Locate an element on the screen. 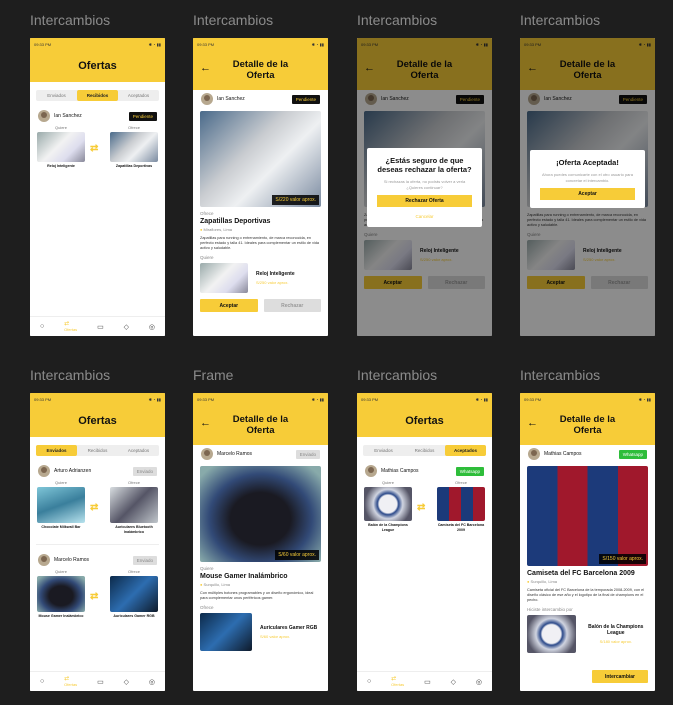  accept-ok-button: Aceptar is located at coordinates (587, 194).